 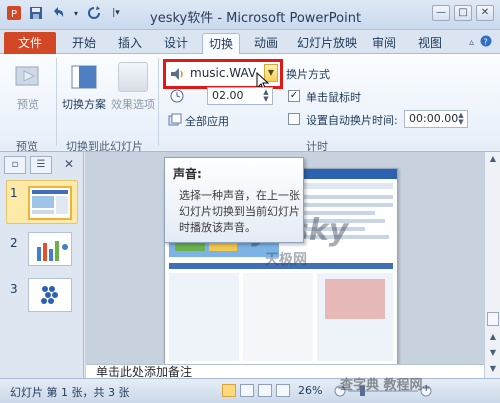 I want to click on effect-options-icon, so click(x=133, y=77).